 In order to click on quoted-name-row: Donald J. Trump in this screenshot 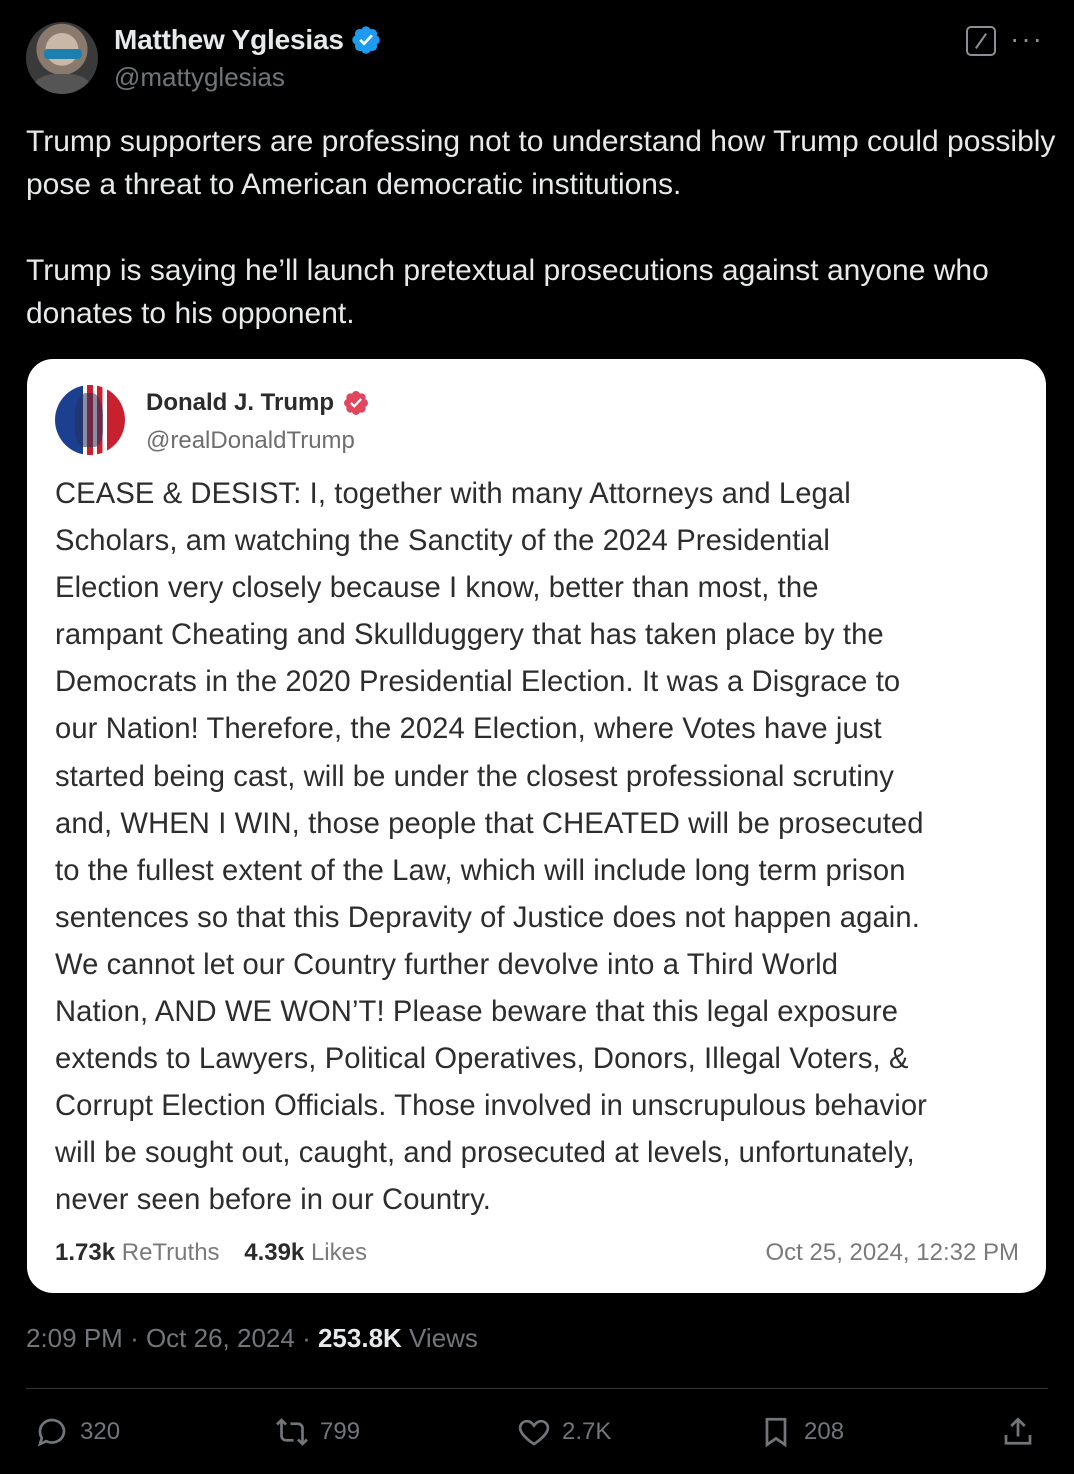, I will do `click(258, 403)`.